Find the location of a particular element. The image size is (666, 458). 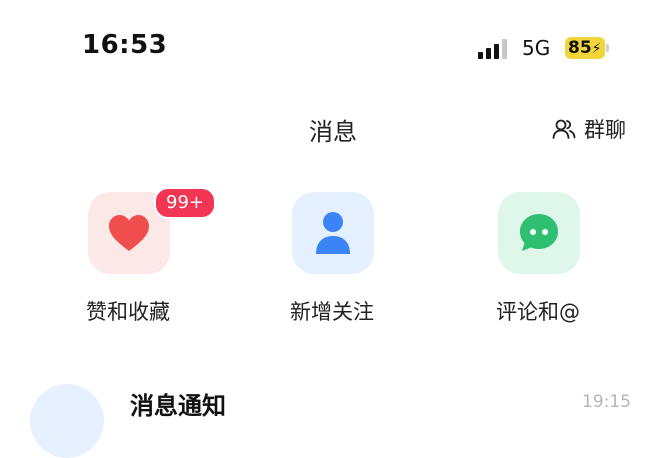

new-followers-tile is located at coordinates (333, 233).